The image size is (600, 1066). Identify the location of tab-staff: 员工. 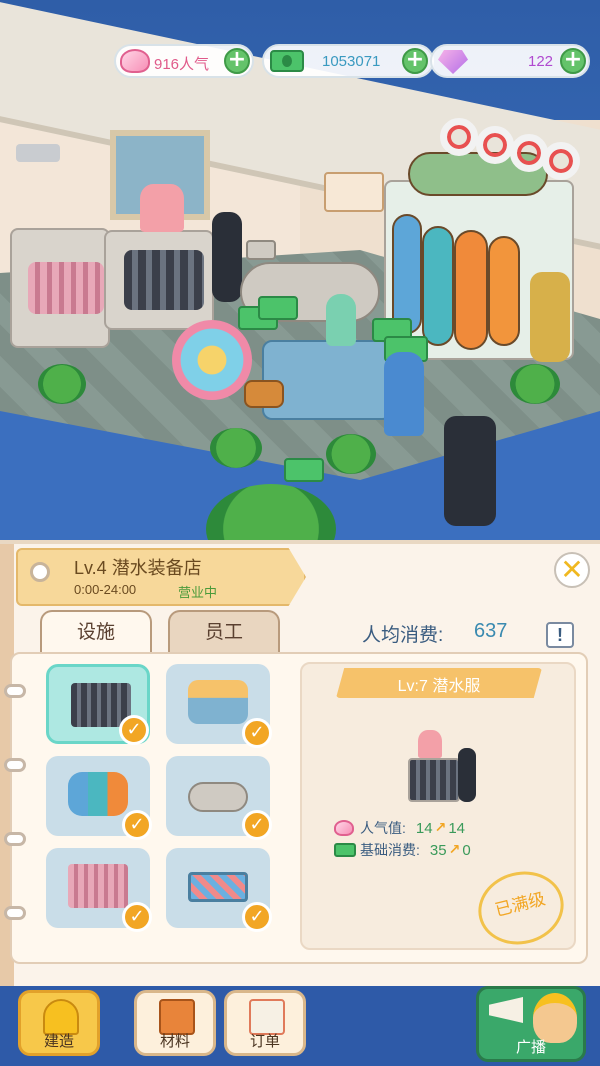
(224, 632).